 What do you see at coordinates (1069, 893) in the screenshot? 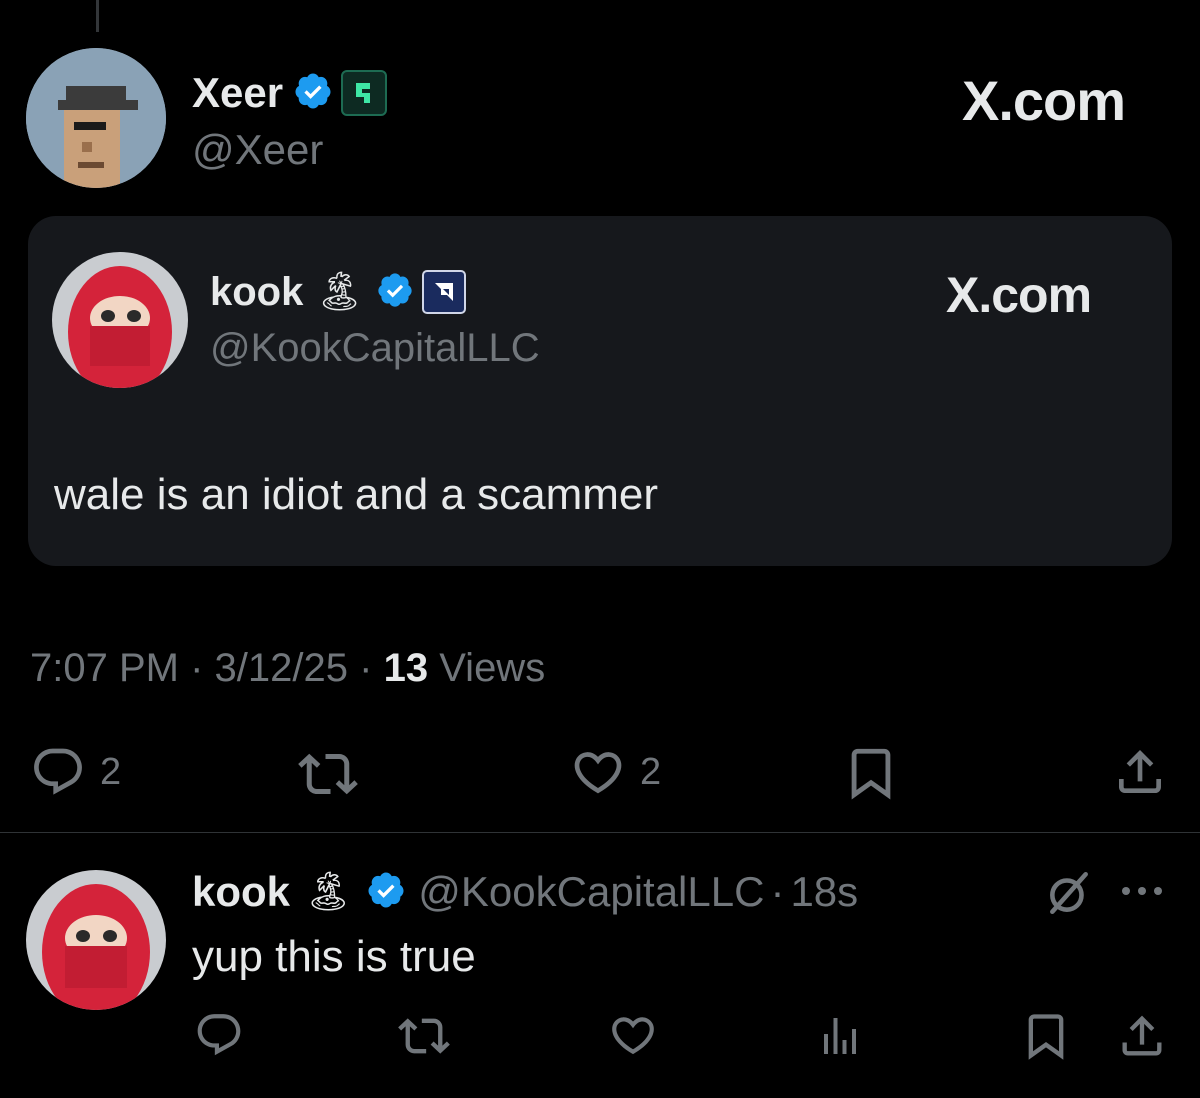
I see `grok-icon` at bounding box center [1069, 893].